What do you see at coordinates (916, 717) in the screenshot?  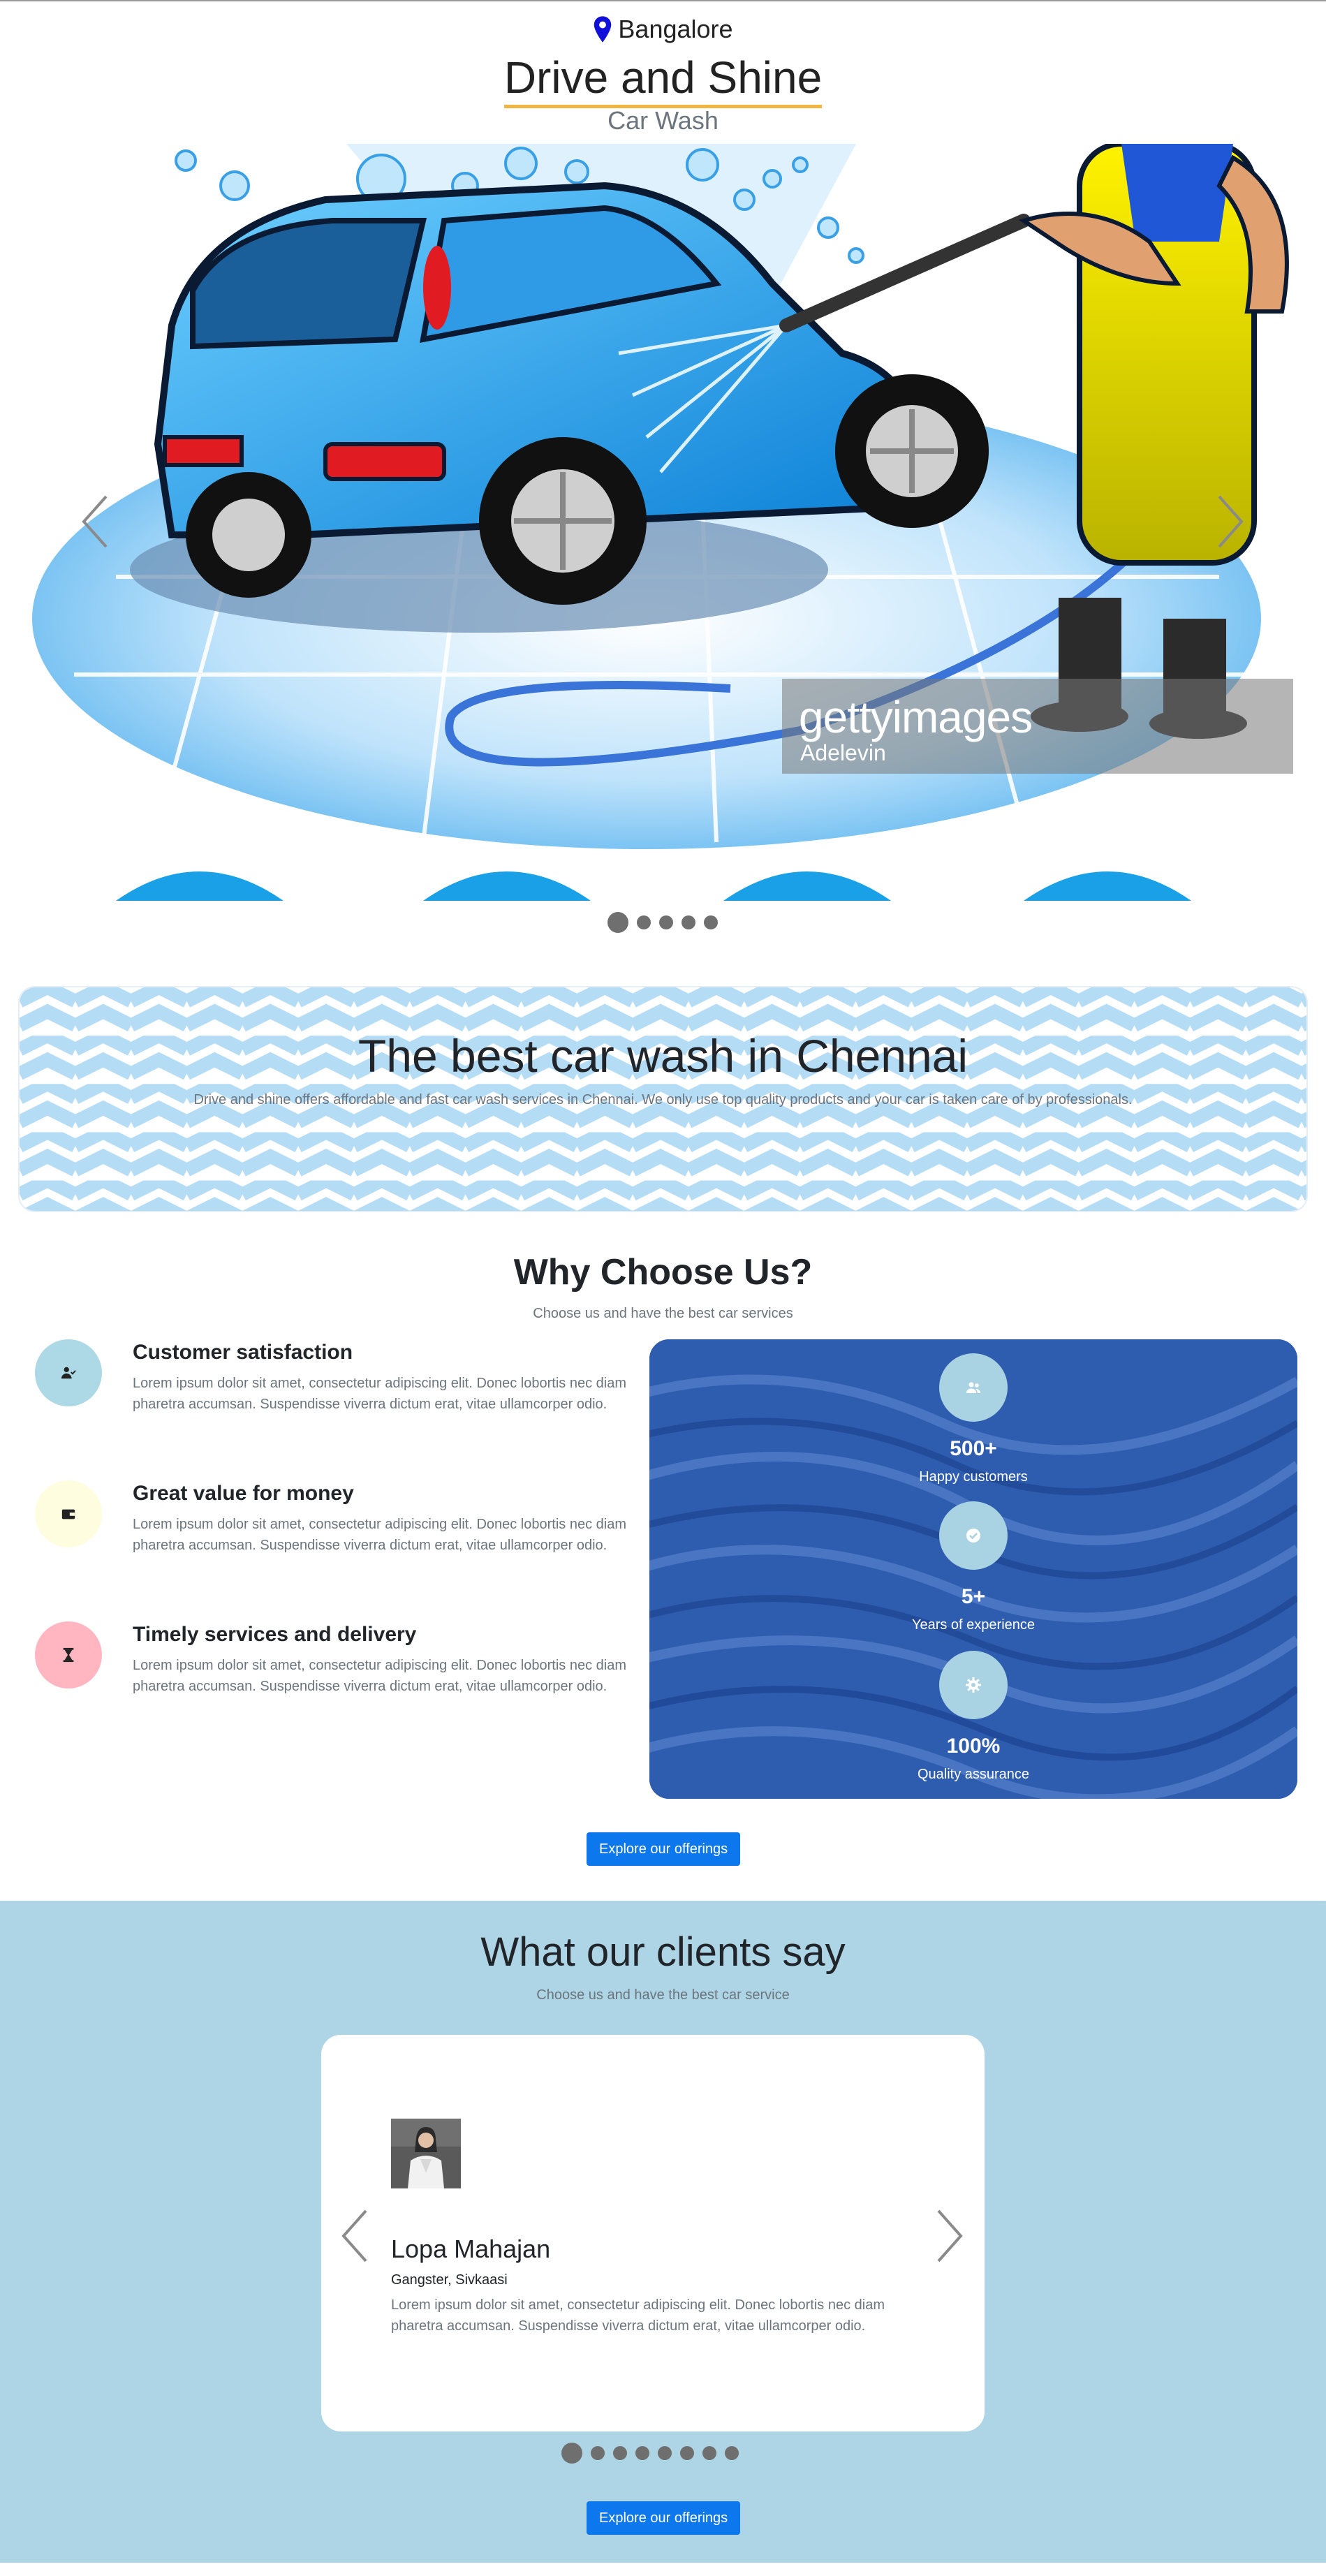 I see `watermark-brand: gettyimages` at bounding box center [916, 717].